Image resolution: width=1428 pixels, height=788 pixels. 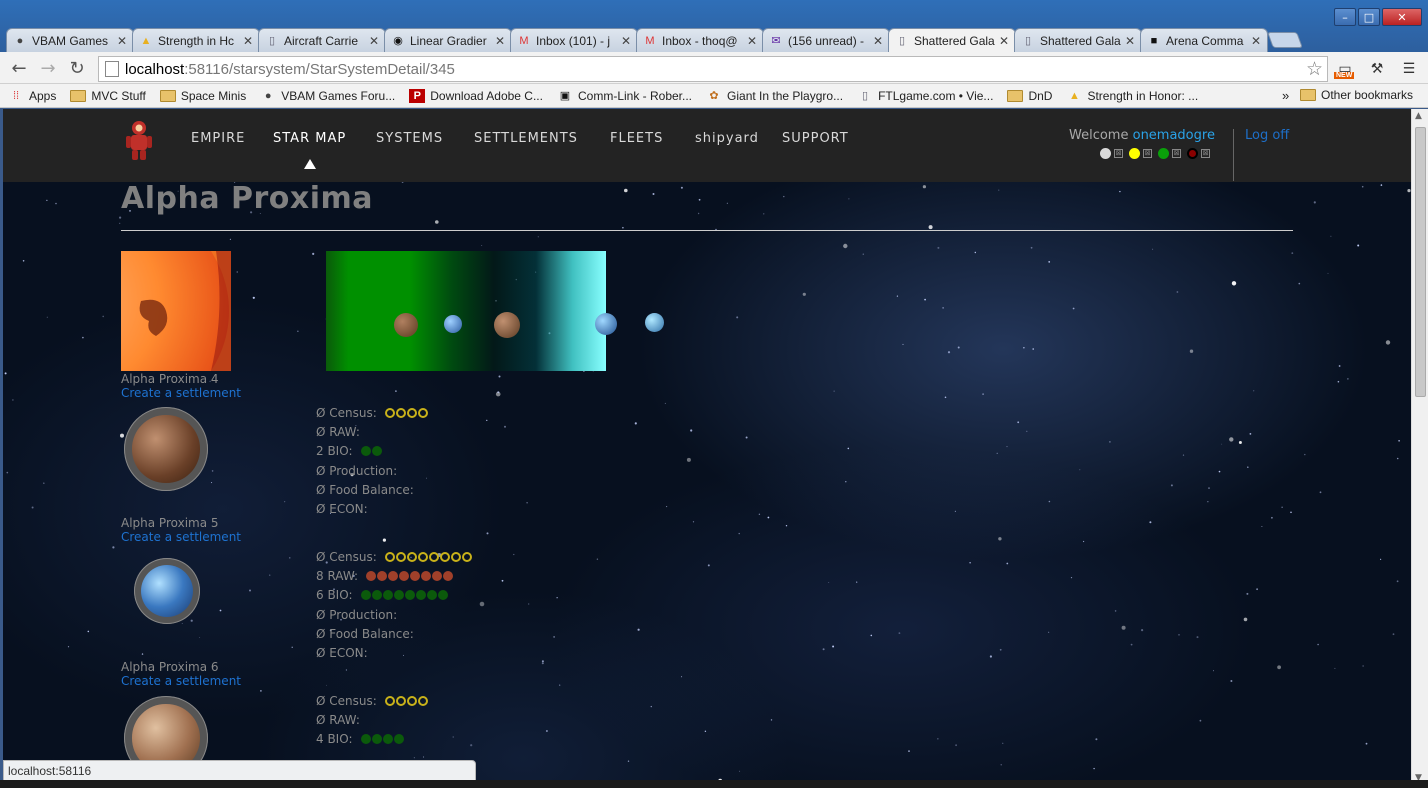 What do you see at coordinates (1356, 95) in the screenshot?
I see `other-bookmarks: Other bookmarks` at bounding box center [1356, 95].